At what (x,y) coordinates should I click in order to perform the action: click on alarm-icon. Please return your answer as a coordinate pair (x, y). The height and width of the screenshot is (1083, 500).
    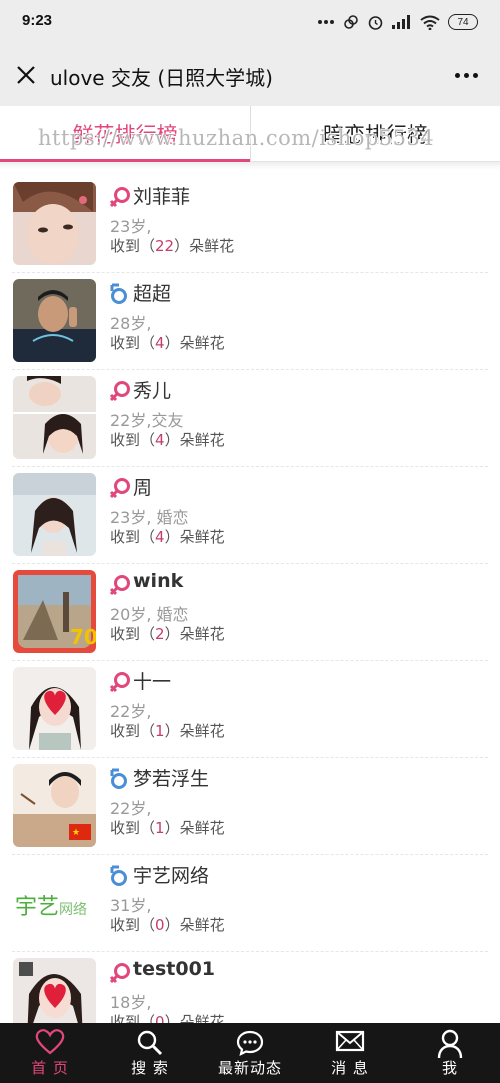
    Looking at the image, I should click on (375, 22).